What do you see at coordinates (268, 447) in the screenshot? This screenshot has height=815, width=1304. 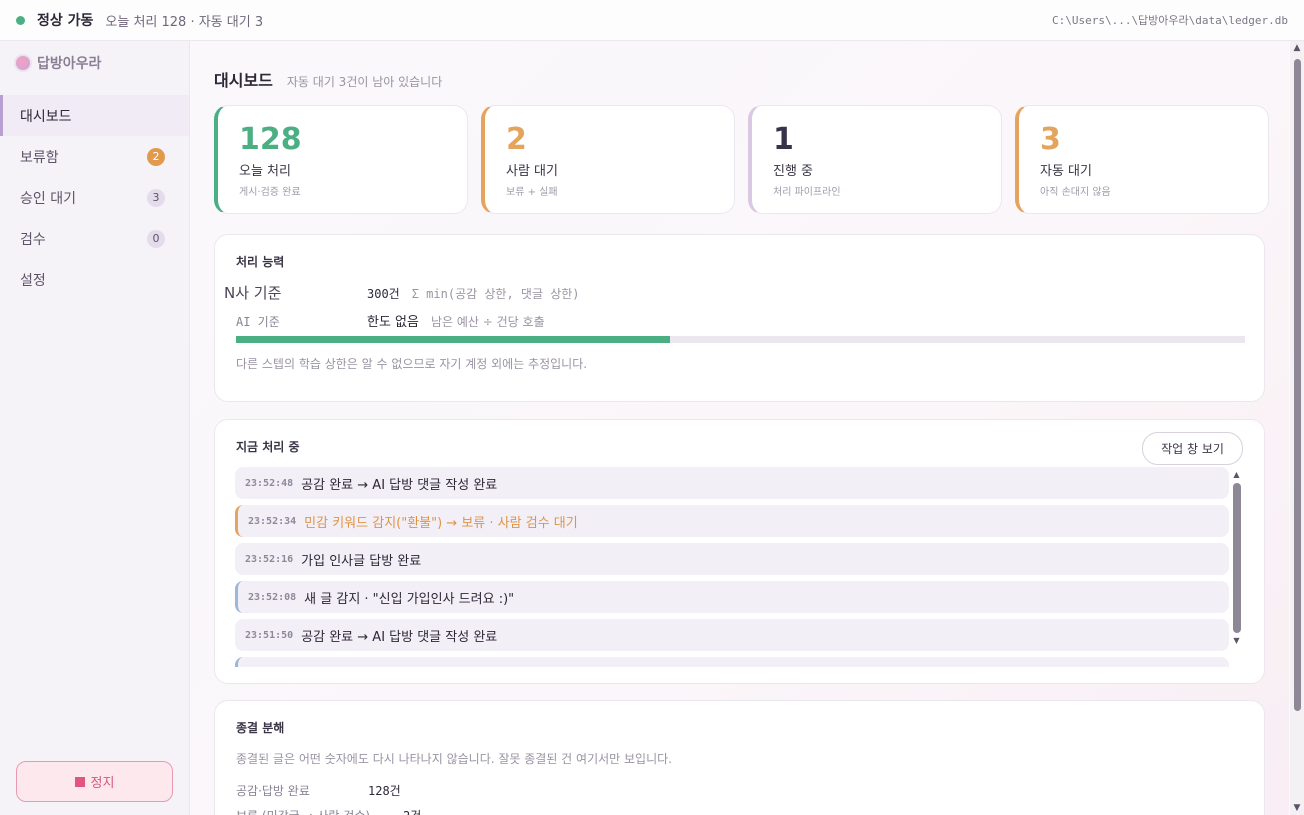 I see `card-title: 지금 처리 중` at bounding box center [268, 447].